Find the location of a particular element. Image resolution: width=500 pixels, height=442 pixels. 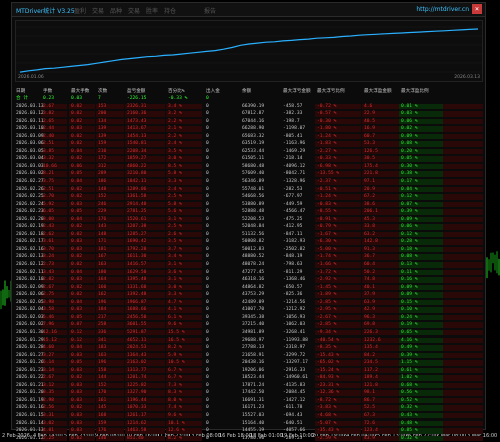

cell-col-11: 0.02 % is located at coordinates (409, 129).